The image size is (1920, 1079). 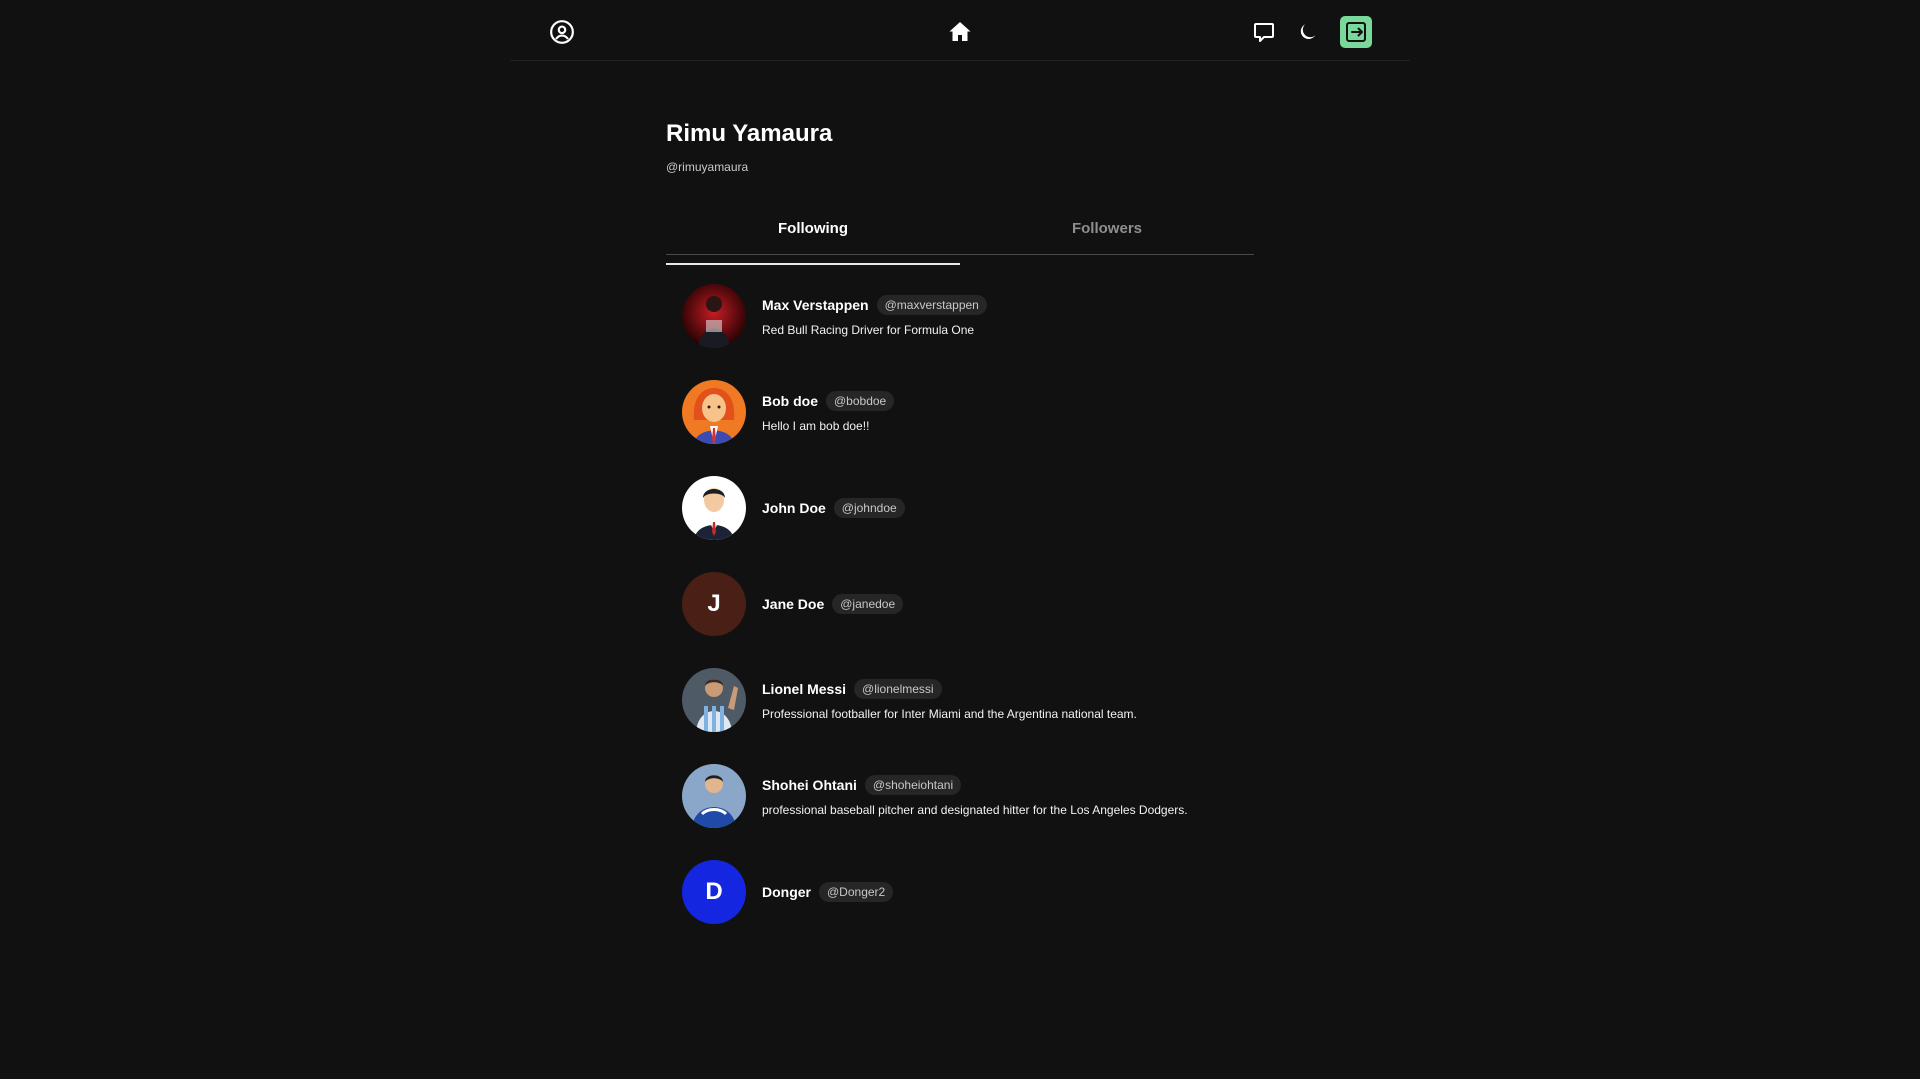 I want to click on user-handle: @lionelmessi, so click(x=898, y=689).